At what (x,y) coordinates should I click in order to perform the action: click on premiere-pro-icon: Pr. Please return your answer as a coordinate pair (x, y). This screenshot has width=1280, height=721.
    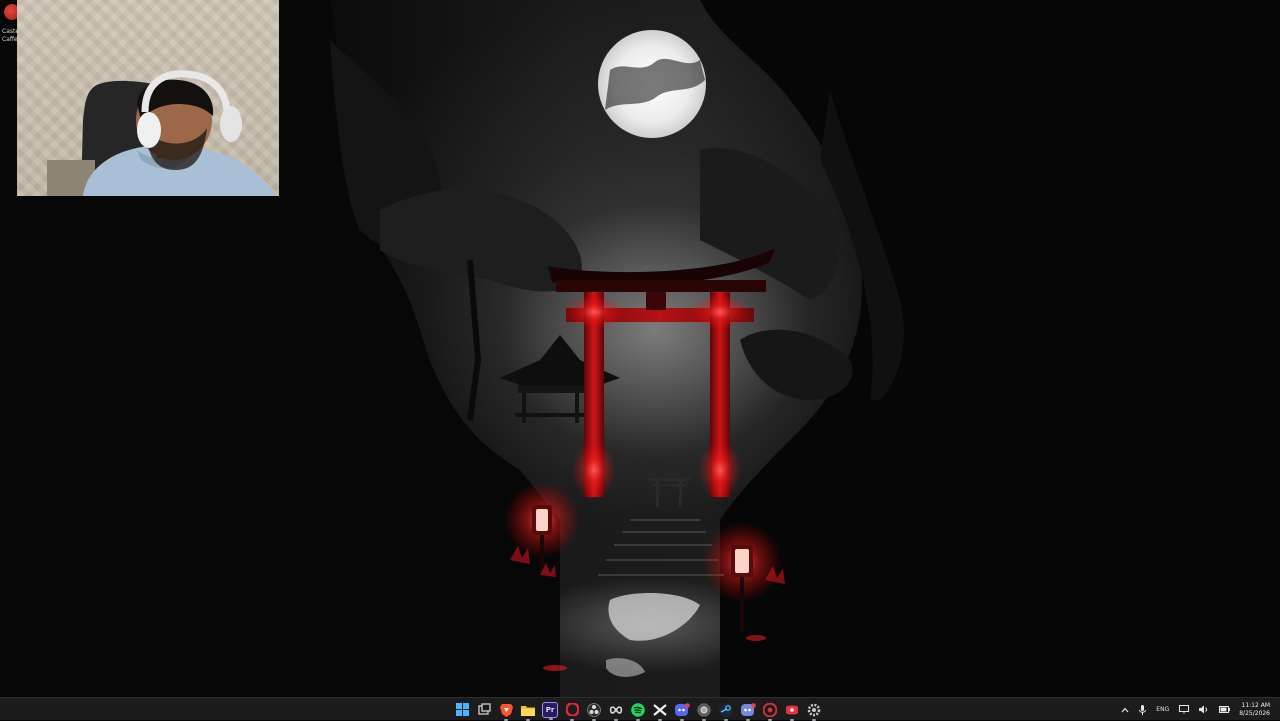
    Looking at the image, I should click on (550, 710).